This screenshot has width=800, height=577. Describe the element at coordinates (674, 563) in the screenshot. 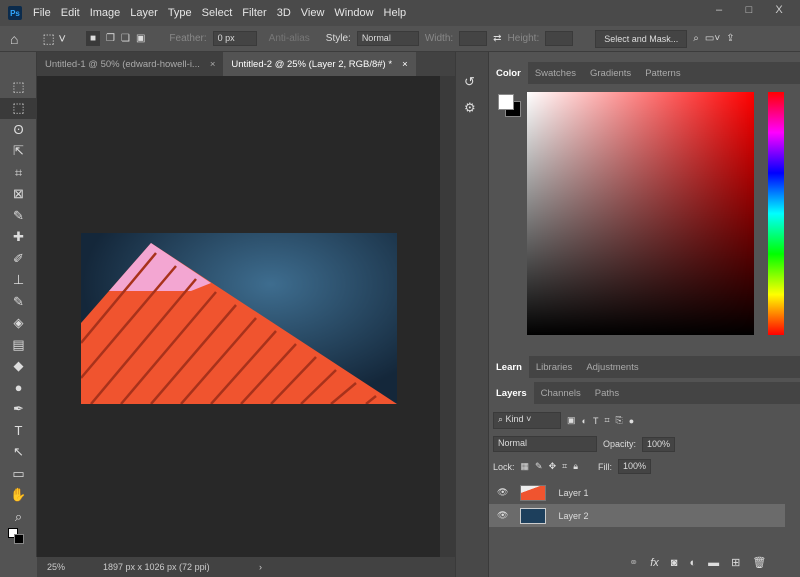

I see `add-mask-icon: ◙` at that location.